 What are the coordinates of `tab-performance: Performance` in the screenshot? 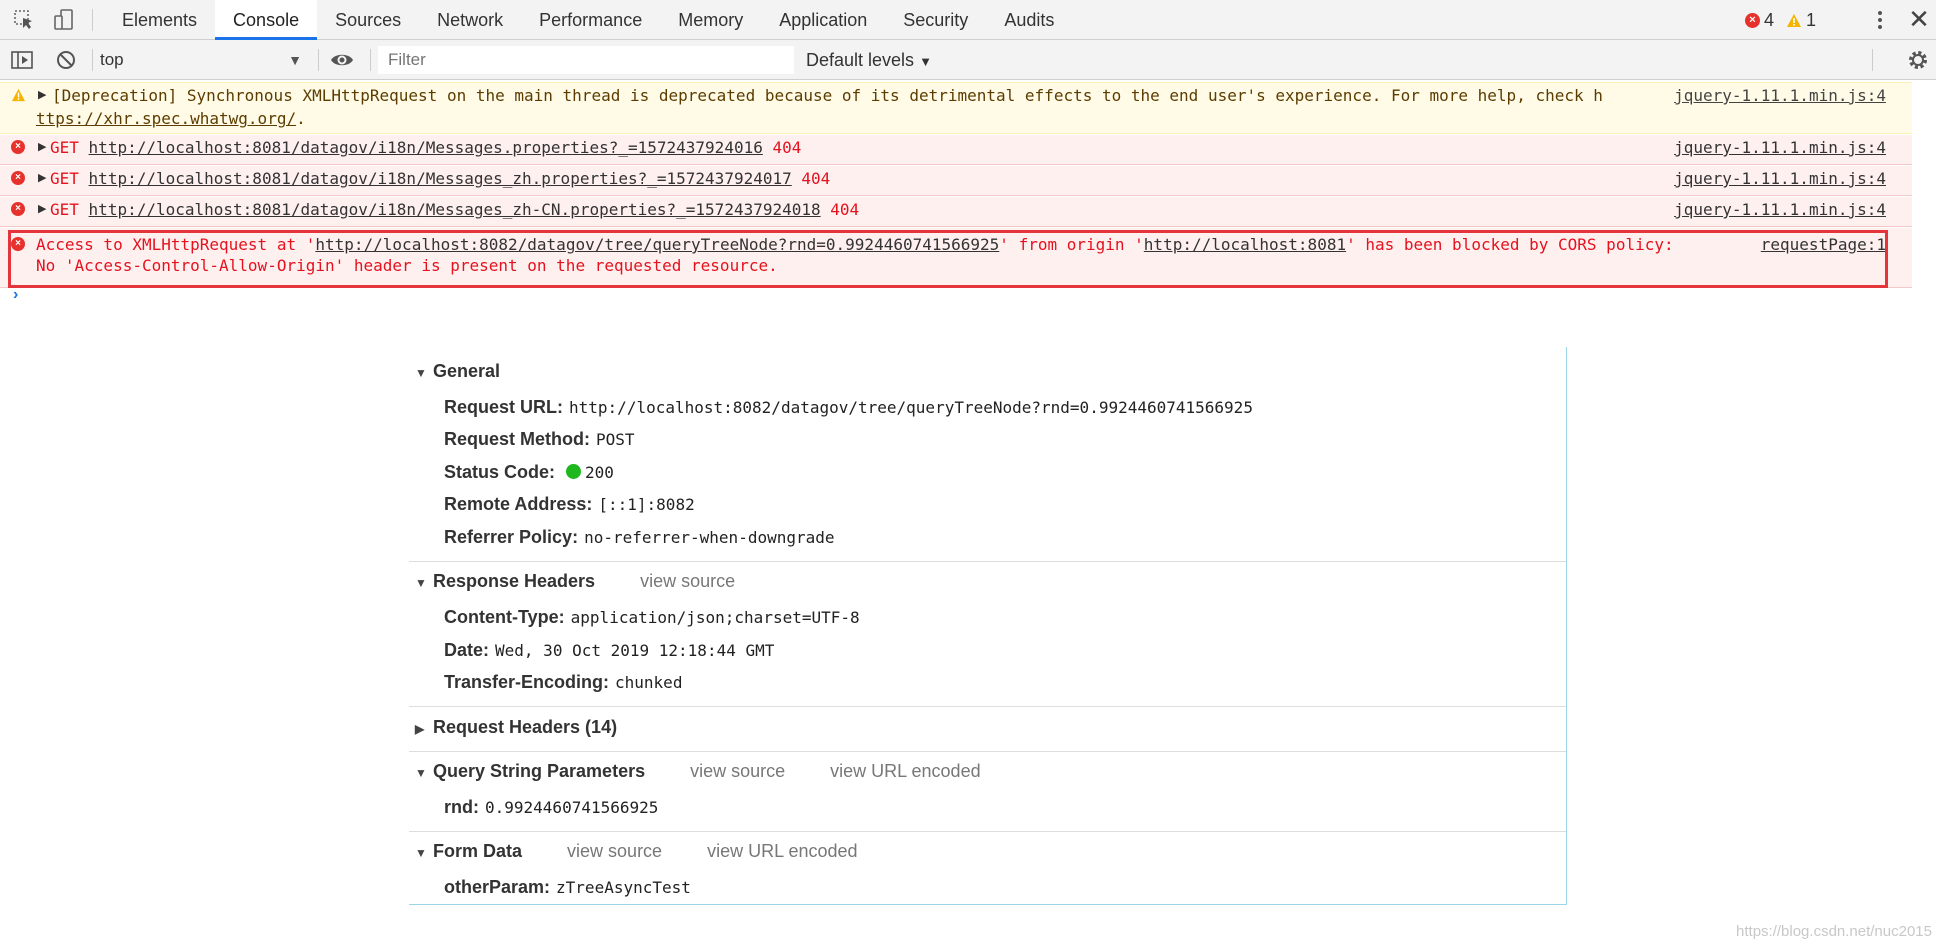 It's located at (590, 20).